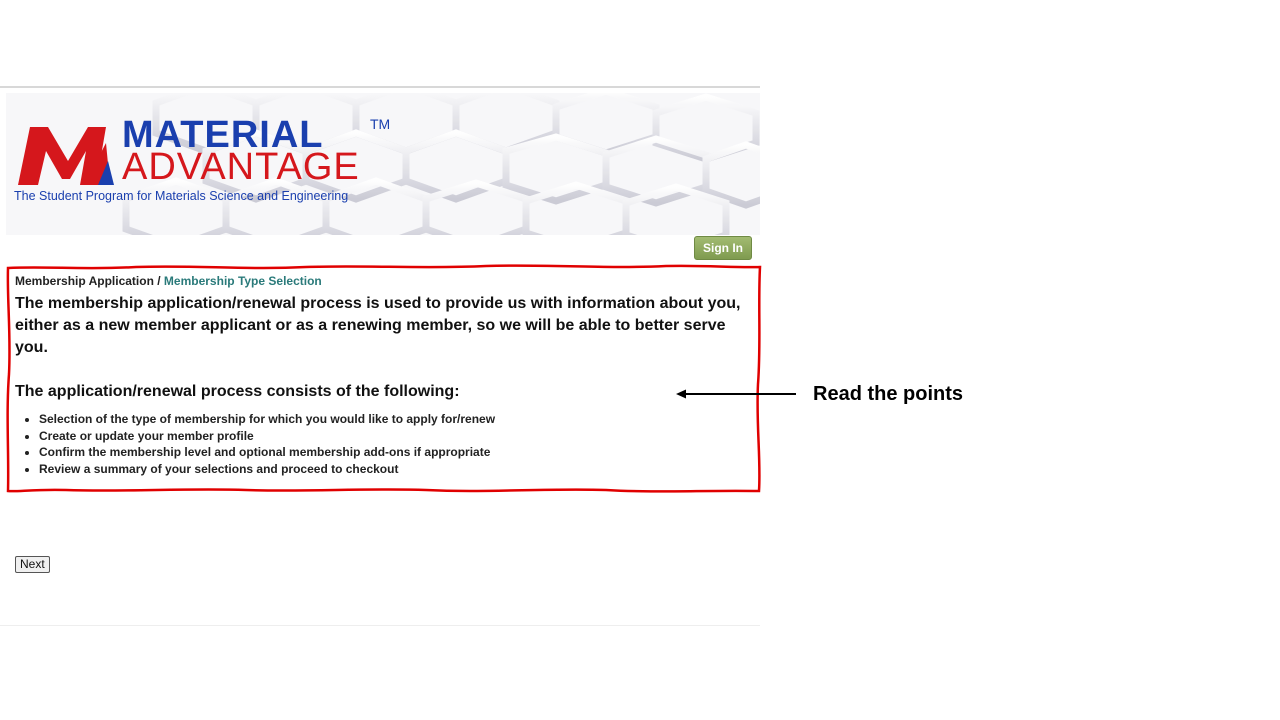 The height and width of the screenshot is (720, 1280). What do you see at coordinates (380, 124) in the screenshot?
I see `logo-trademark: TM` at bounding box center [380, 124].